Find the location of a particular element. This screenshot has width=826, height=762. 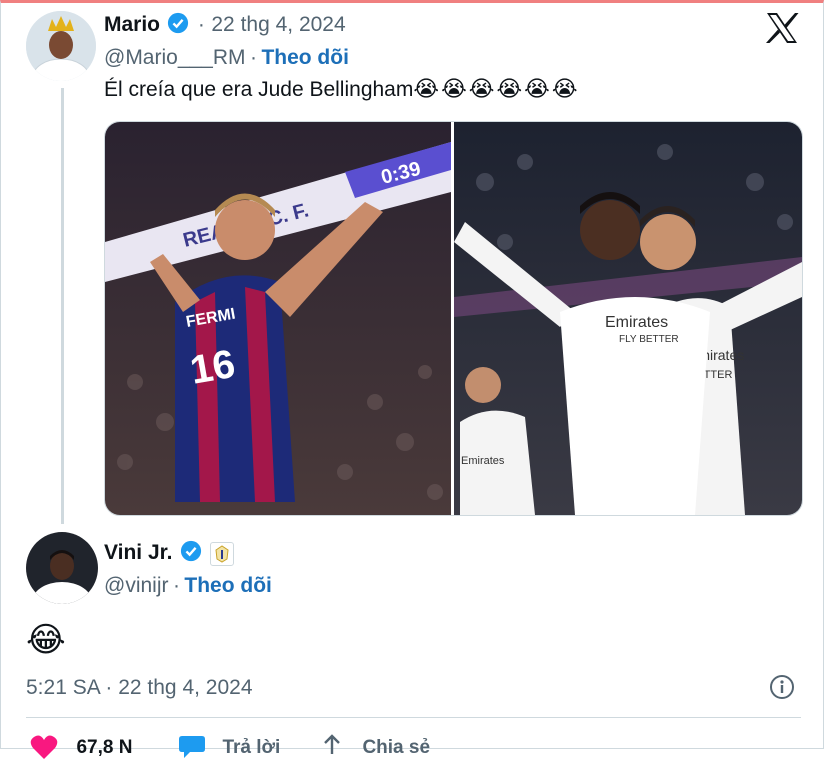

media-sponsor-front: Emirates is located at coordinates (636, 322).